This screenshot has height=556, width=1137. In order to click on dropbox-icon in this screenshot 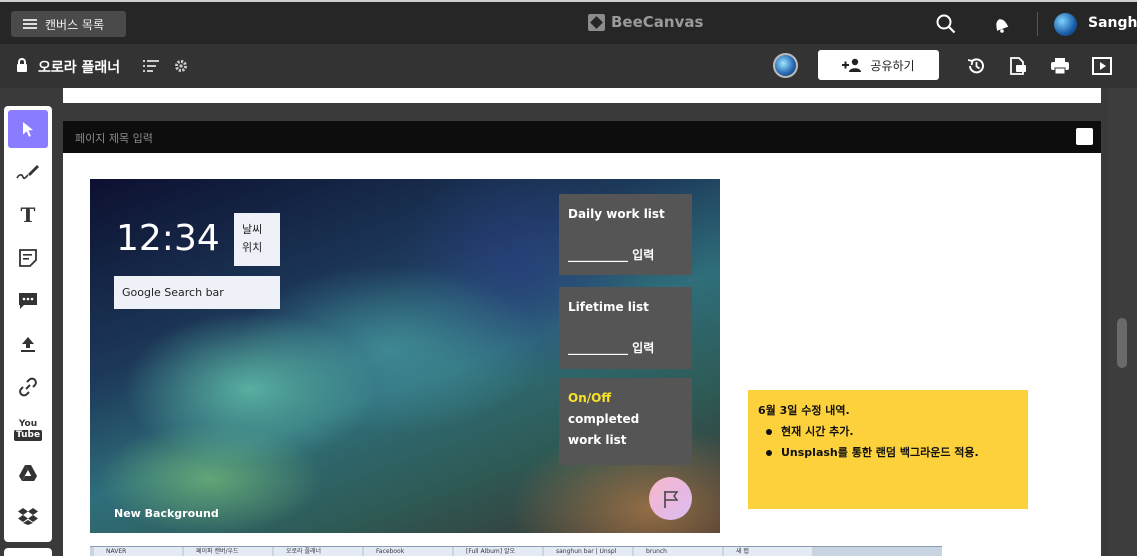, I will do `click(28, 516)`.